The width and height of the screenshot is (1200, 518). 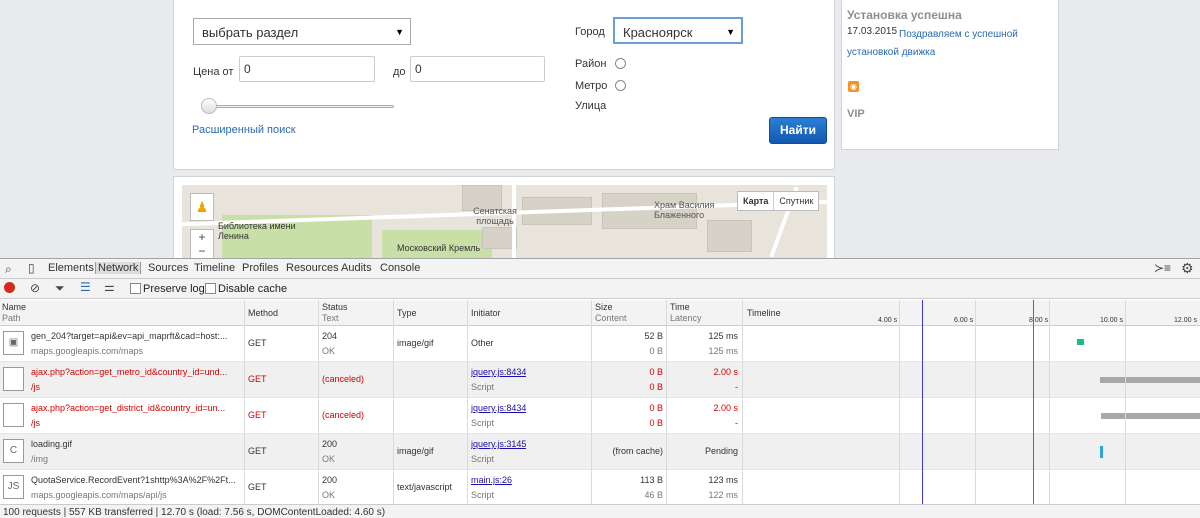 I want to click on tab-sources: Sources, so click(x=168, y=268).